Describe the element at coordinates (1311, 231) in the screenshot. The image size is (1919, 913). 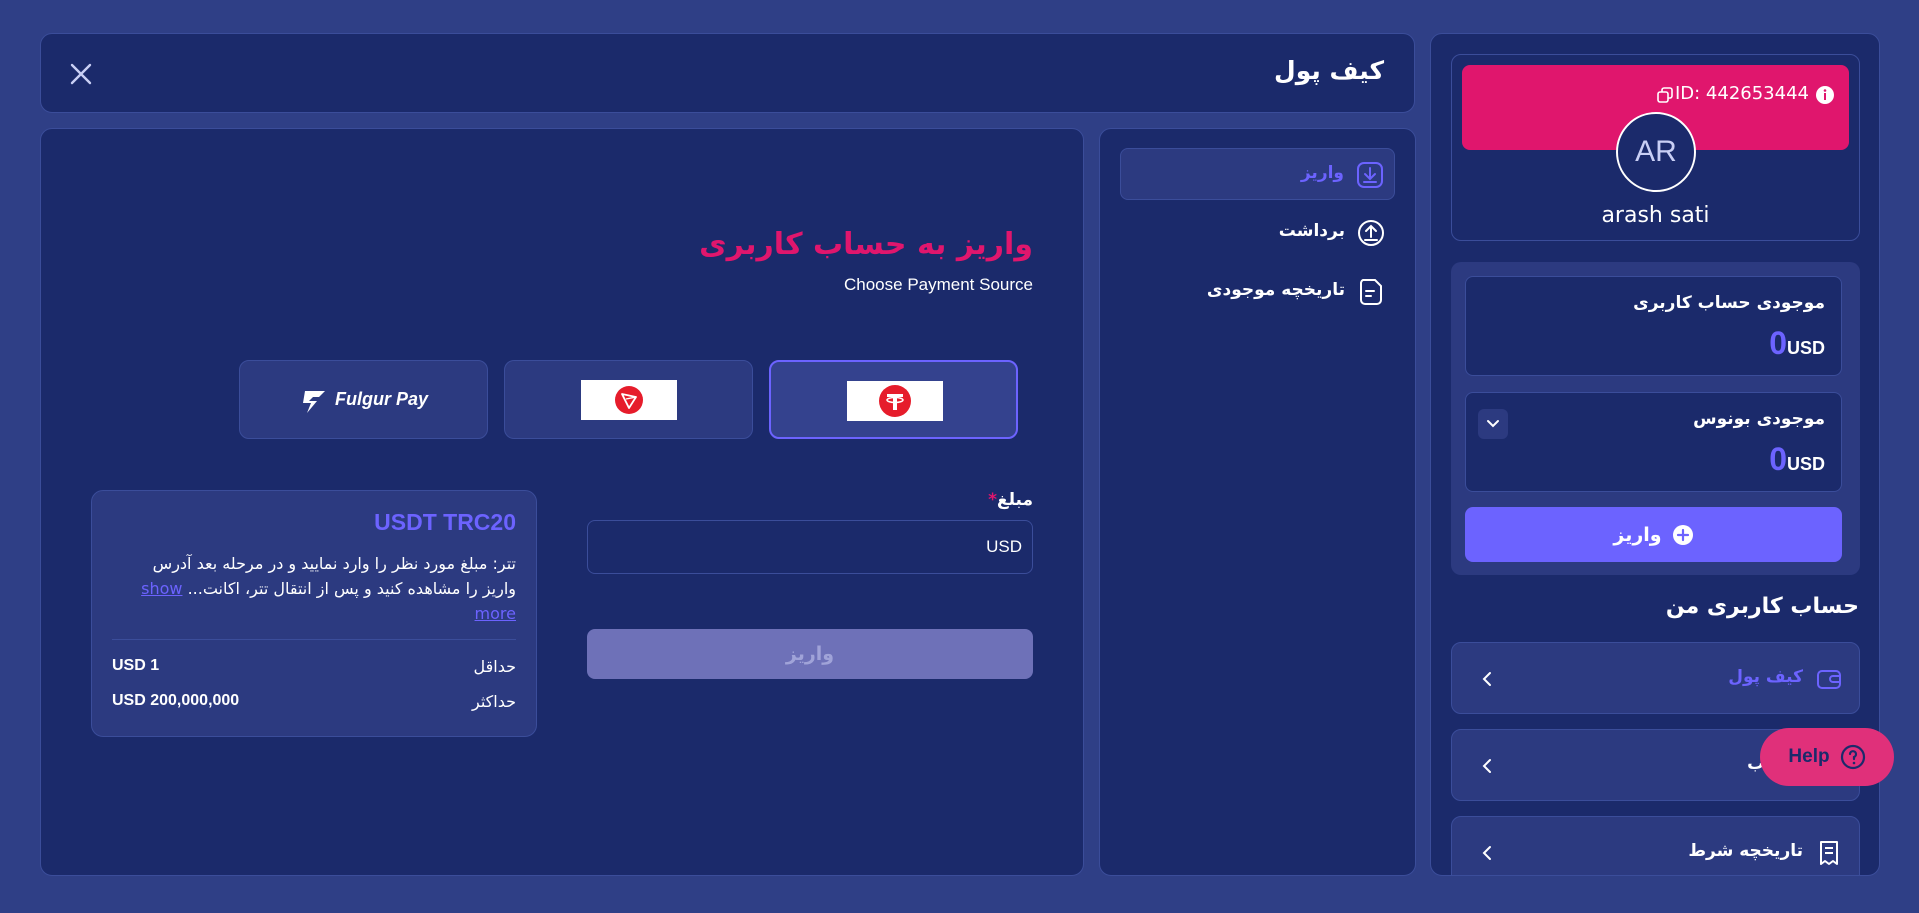
I see `menu-item-label: برداشت` at that location.